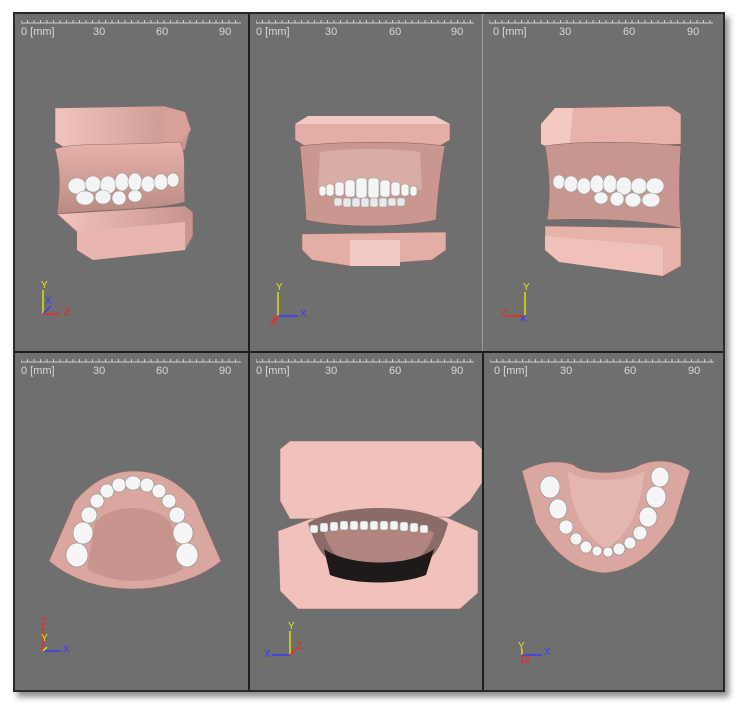 Image resolution: width=742 pixels, height=710 pixels. I want to click on viewport-back-view: 0 [mm] 30 60 90 Y X Z, so click(366, 521).